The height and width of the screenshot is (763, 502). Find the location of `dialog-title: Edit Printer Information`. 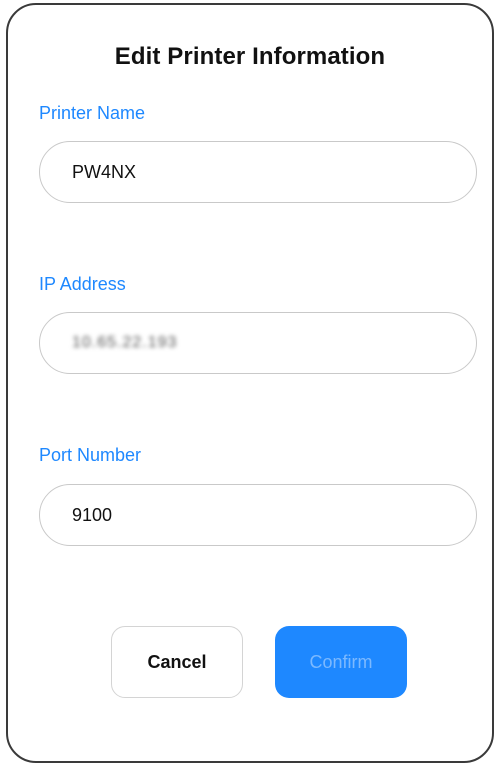

dialog-title: Edit Printer Information is located at coordinates (250, 56).